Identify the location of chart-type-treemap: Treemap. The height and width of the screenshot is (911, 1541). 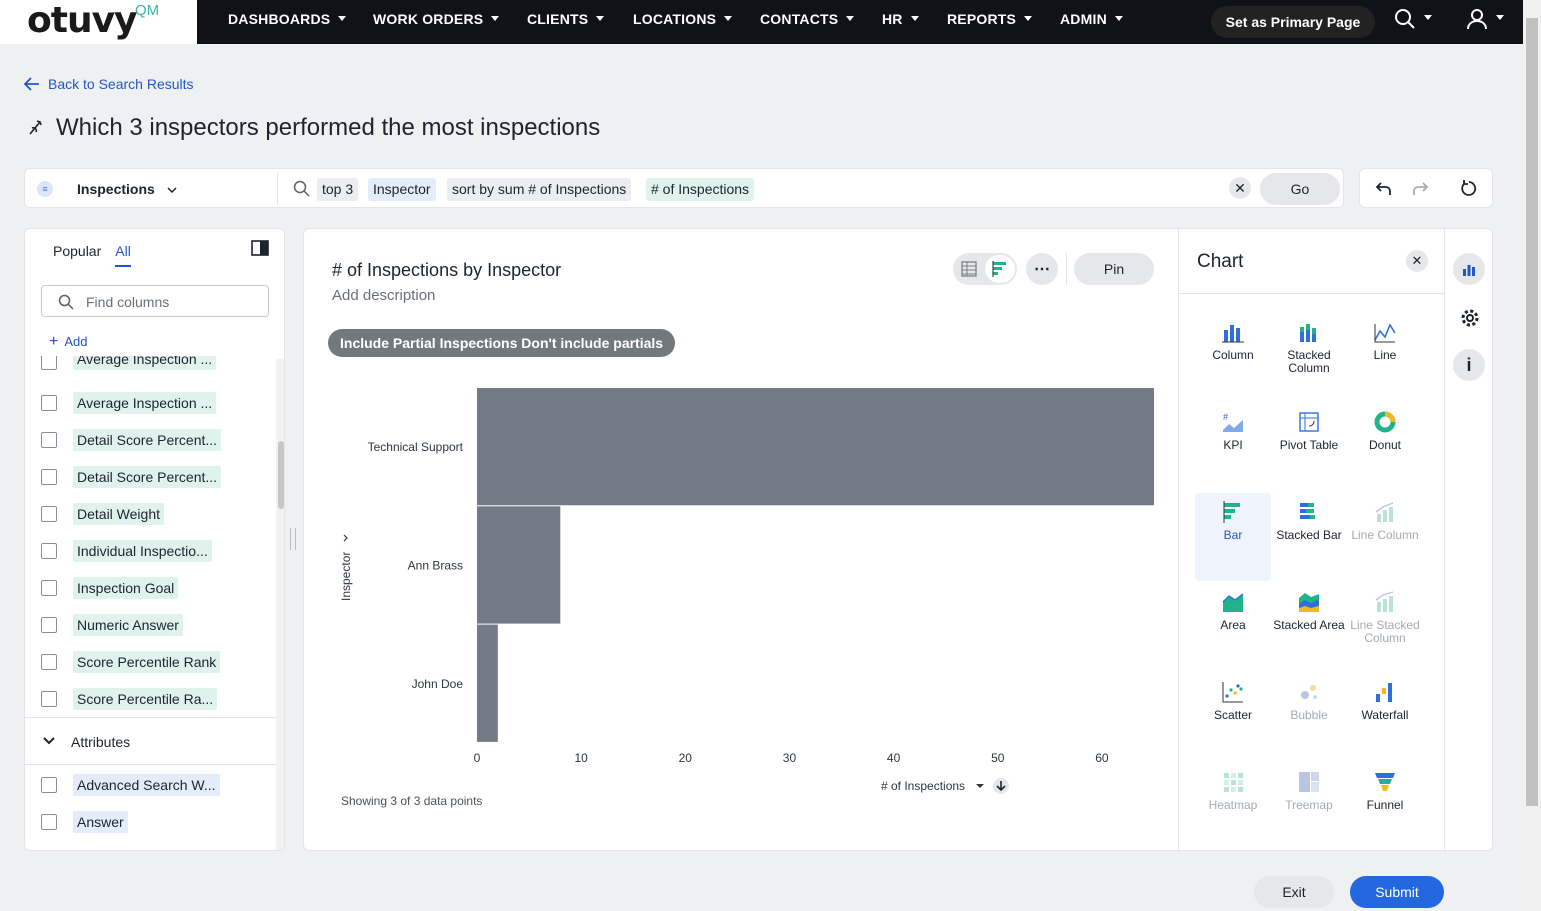
(1309, 807).